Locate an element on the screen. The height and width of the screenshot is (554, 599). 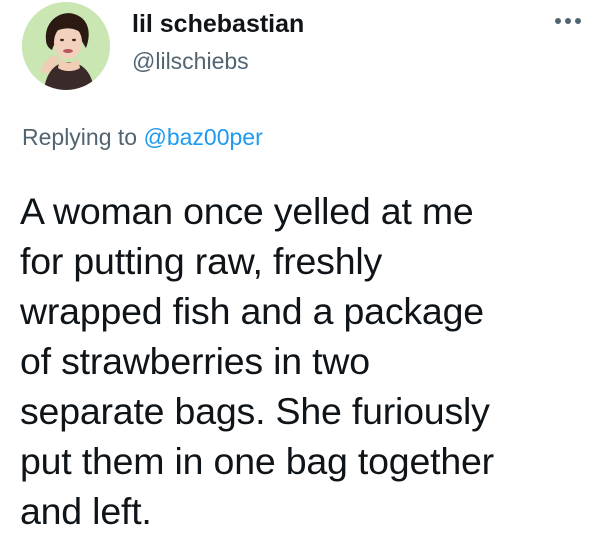
tweet-text-line: A woman once yelled at me is located at coordinates (247, 211).